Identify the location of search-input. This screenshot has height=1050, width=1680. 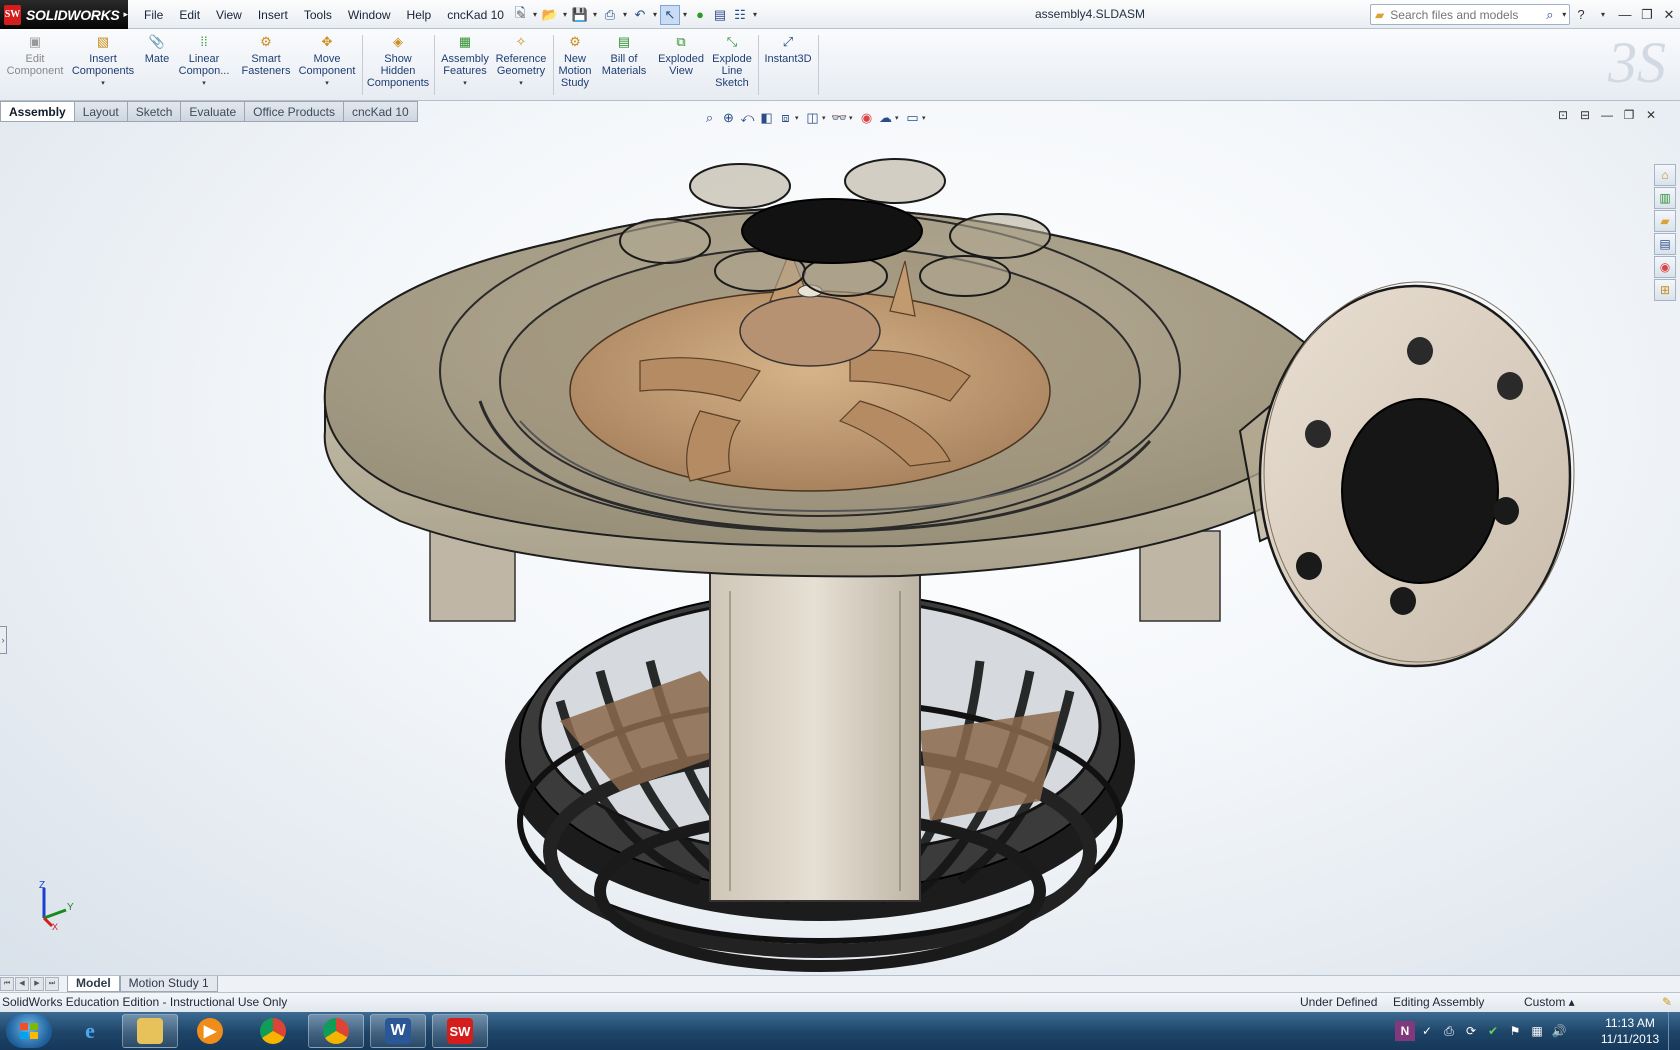
(1465, 14).